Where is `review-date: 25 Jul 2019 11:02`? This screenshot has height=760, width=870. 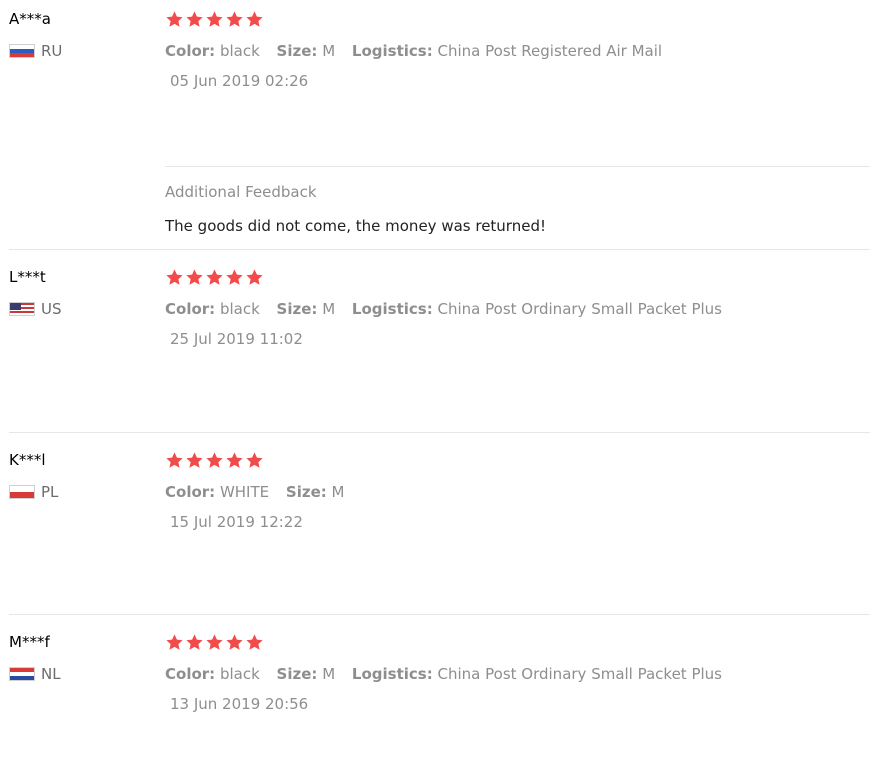 review-date: 25 Jul 2019 11:02 is located at coordinates (236, 339).